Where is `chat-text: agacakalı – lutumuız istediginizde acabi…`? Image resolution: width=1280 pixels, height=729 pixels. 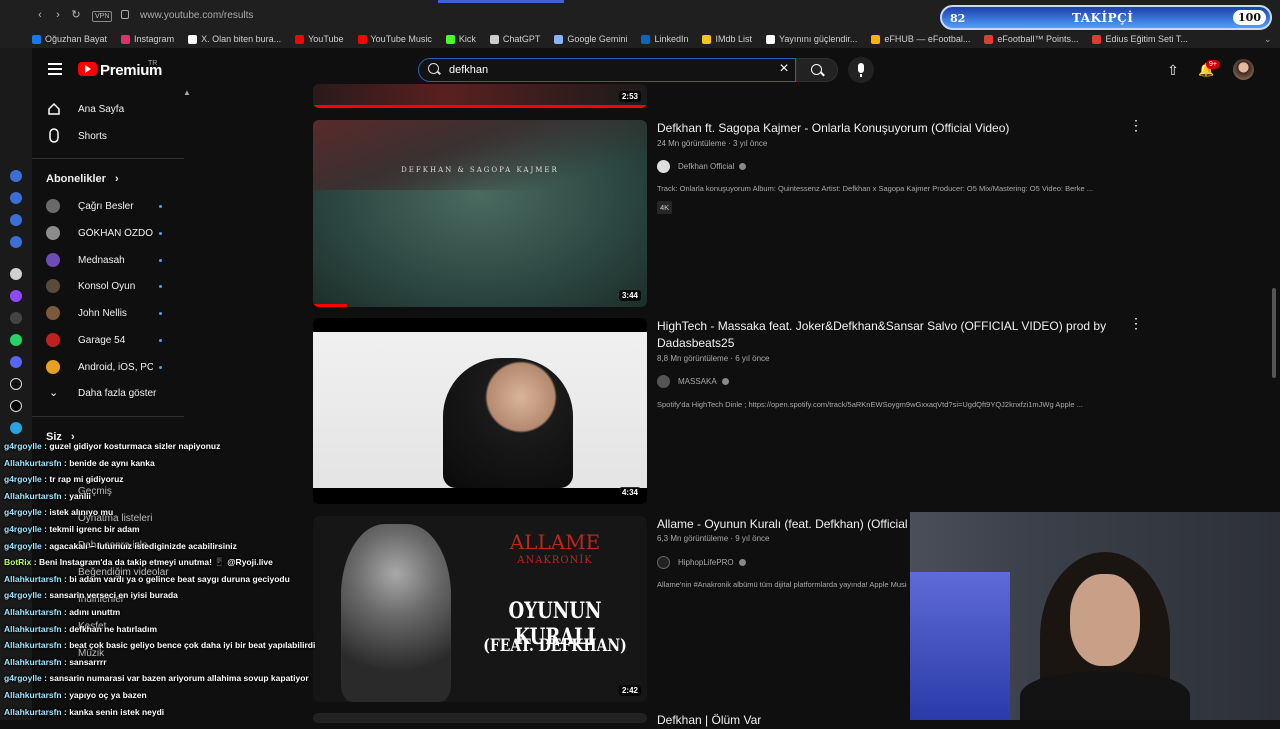
chat-text: agacakalı – lutumuız istediginizde acabi… is located at coordinates (143, 545).